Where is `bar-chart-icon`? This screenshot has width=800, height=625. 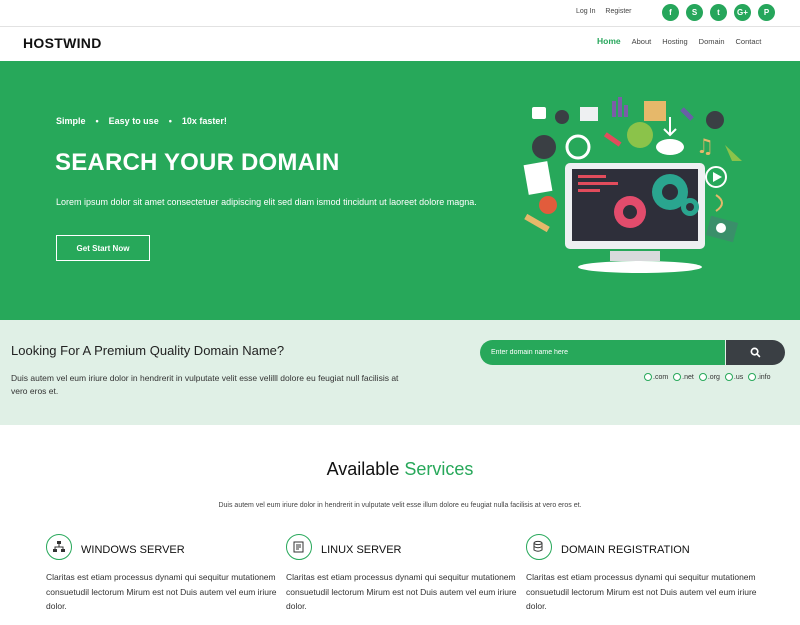
bar-chart-icon is located at coordinates (614, 109).